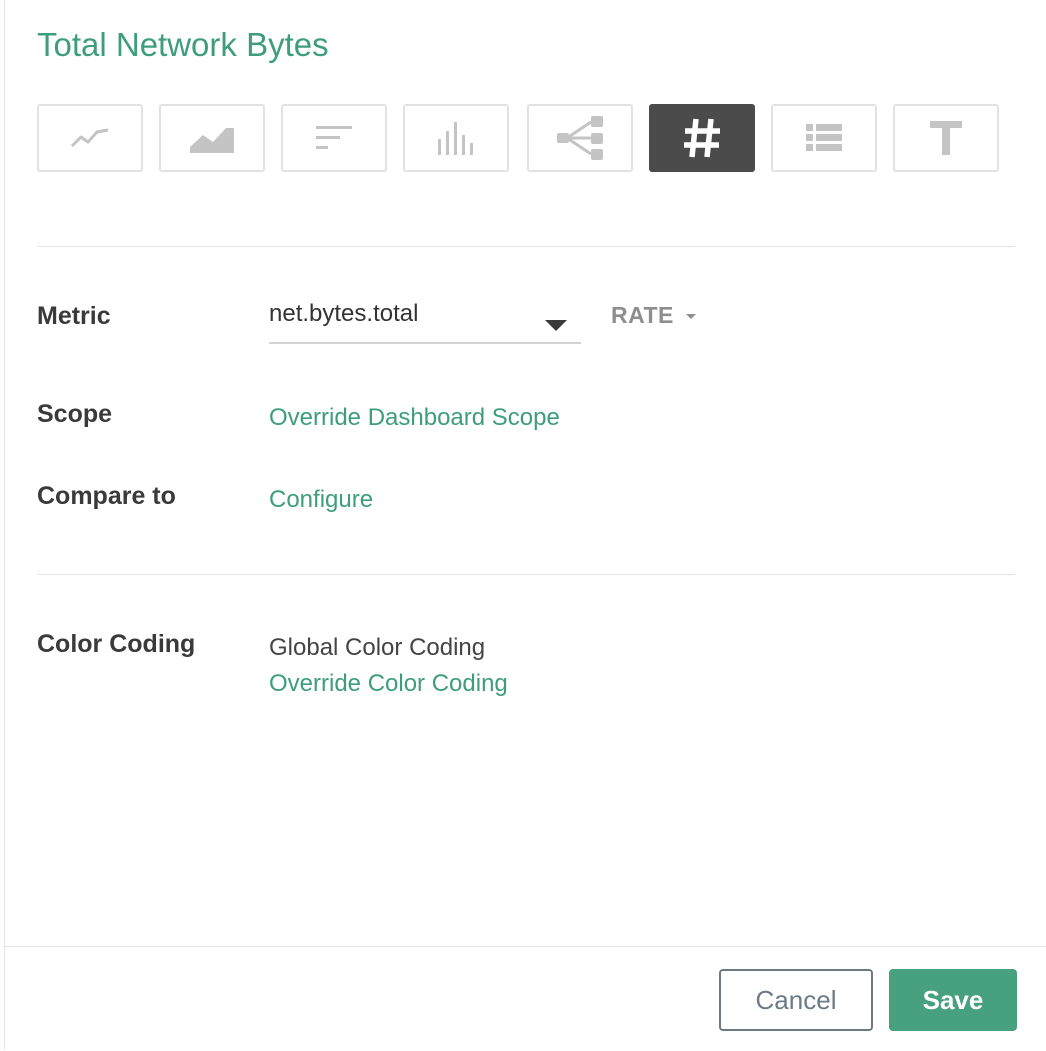  I want to click on viz-topology-button, so click(580, 138).